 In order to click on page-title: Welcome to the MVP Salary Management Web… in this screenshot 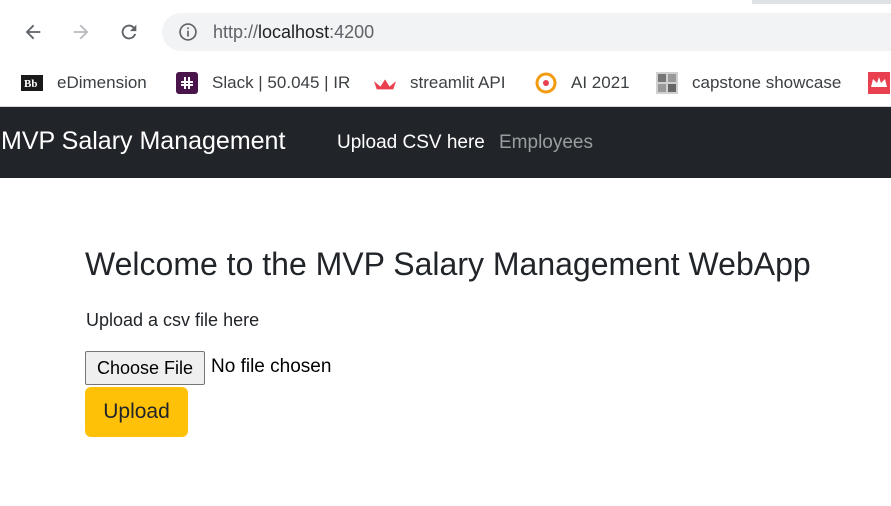, I will do `click(448, 264)`.